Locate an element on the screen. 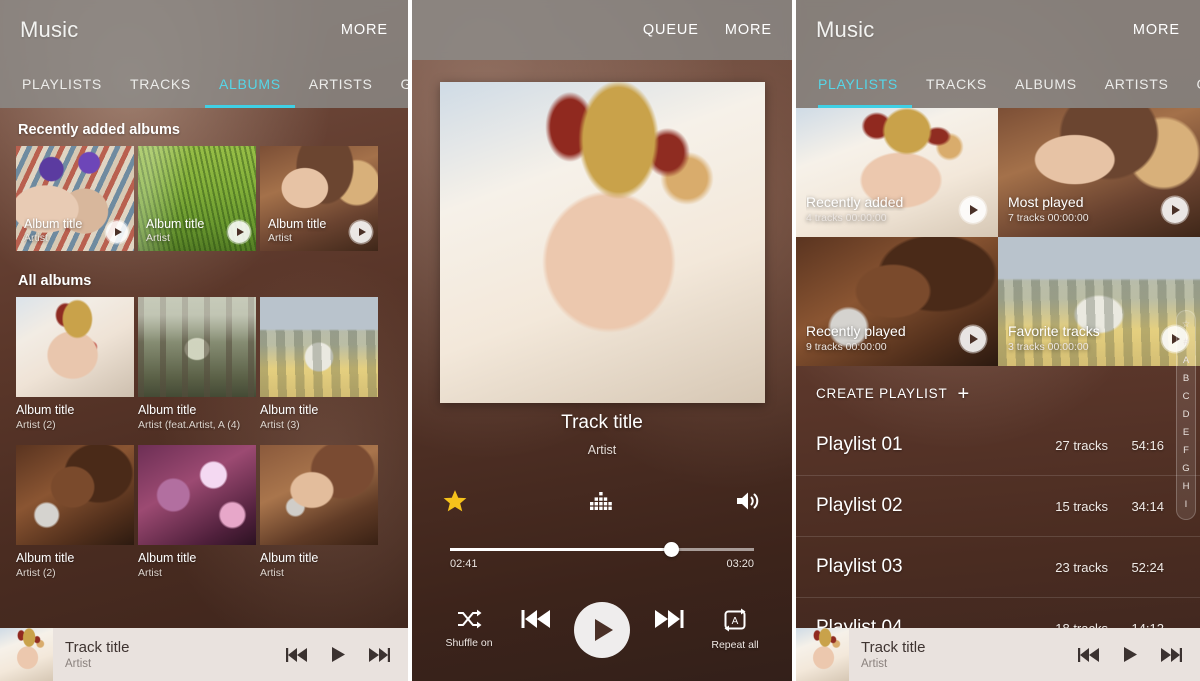  seek-time-row: 02:41 03:20 is located at coordinates (602, 564).